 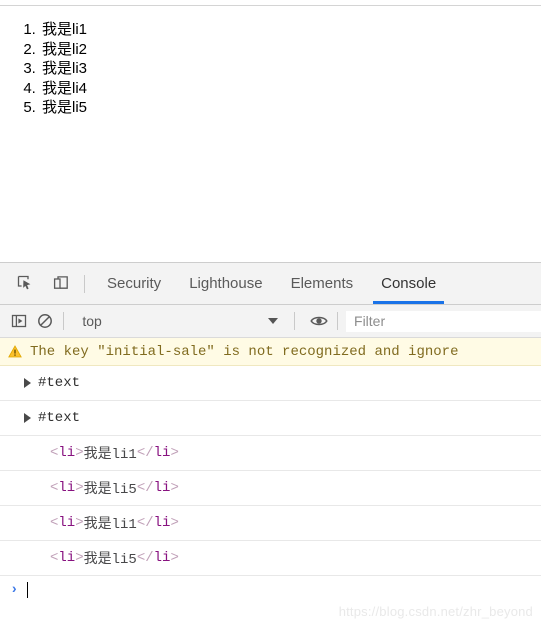 What do you see at coordinates (322, 283) in the screenshot?
I see `tab-elements: Elements` at bounding box center [322, 283].